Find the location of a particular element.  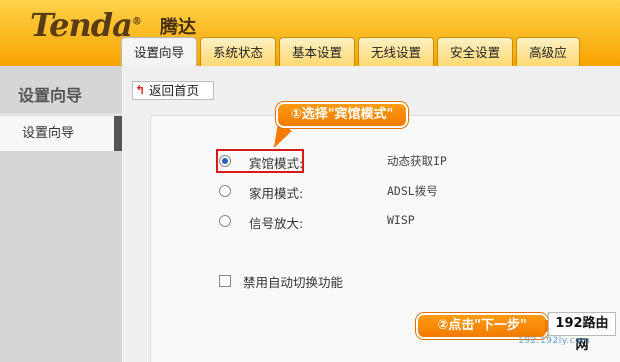

back-home-button: ↰ 返回首页 is located at coordinates (173, 90).